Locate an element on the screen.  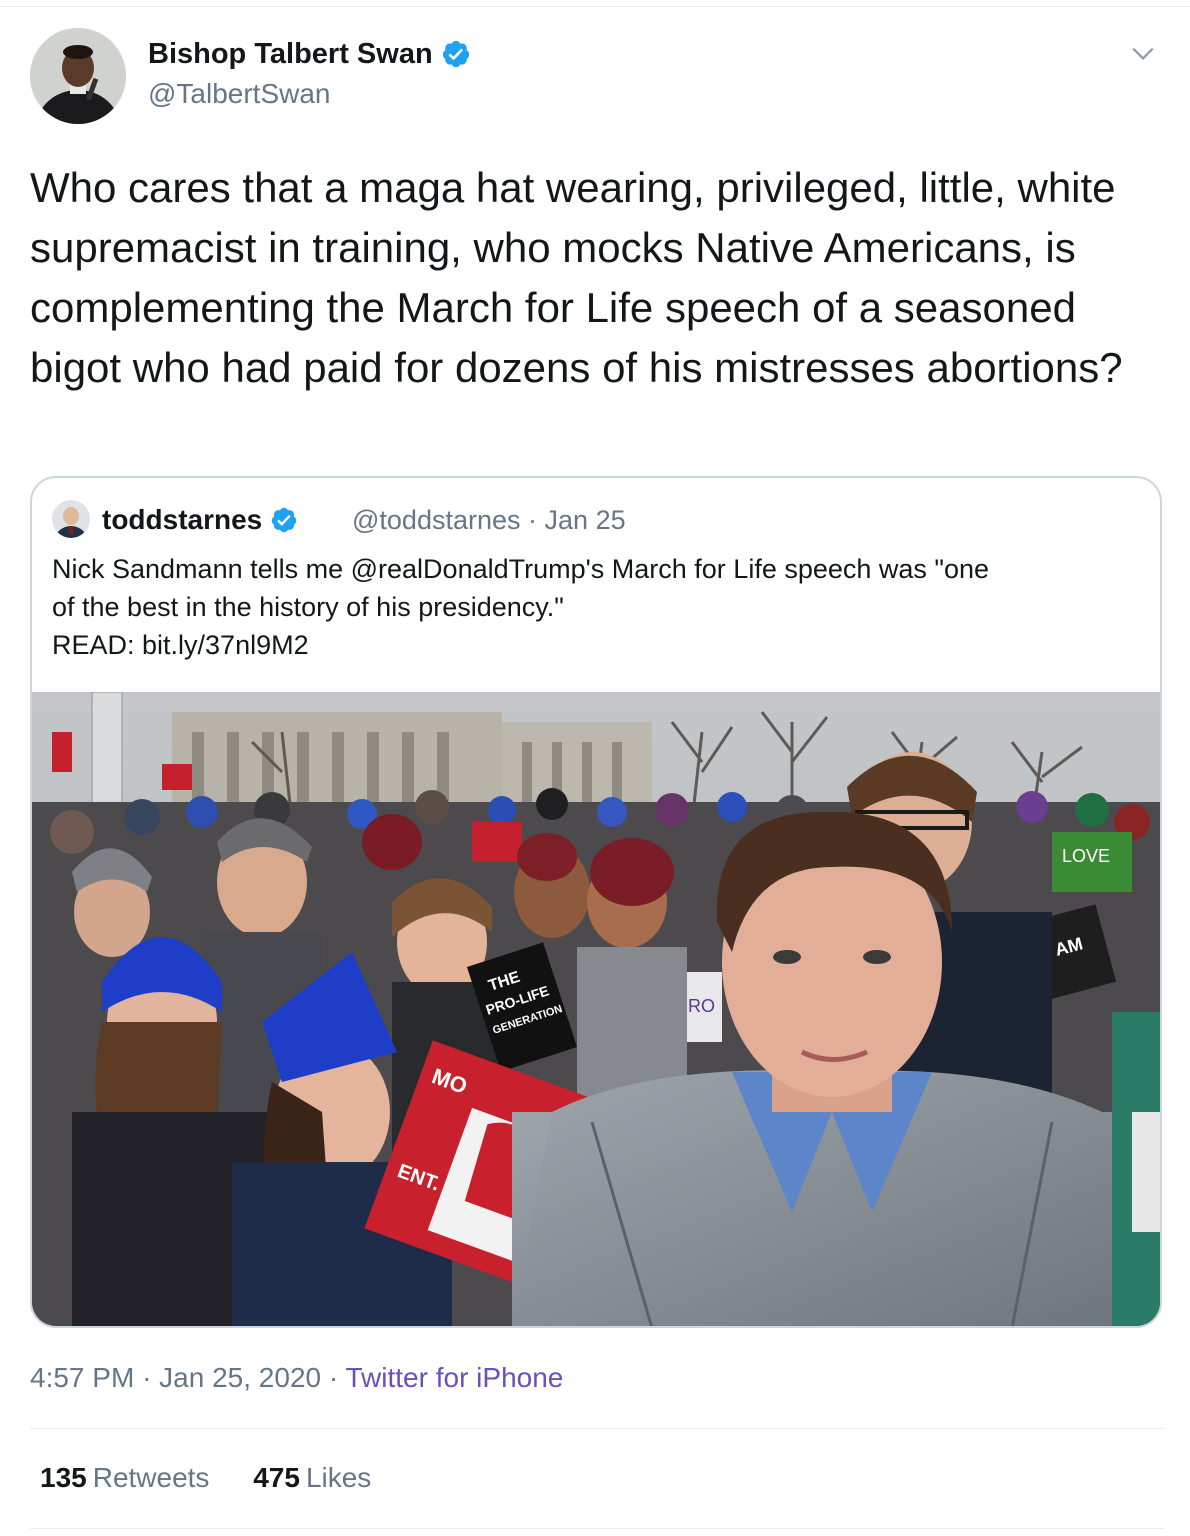
author-name: Bishop Talbert Swan is located at coordinates (309, 54).